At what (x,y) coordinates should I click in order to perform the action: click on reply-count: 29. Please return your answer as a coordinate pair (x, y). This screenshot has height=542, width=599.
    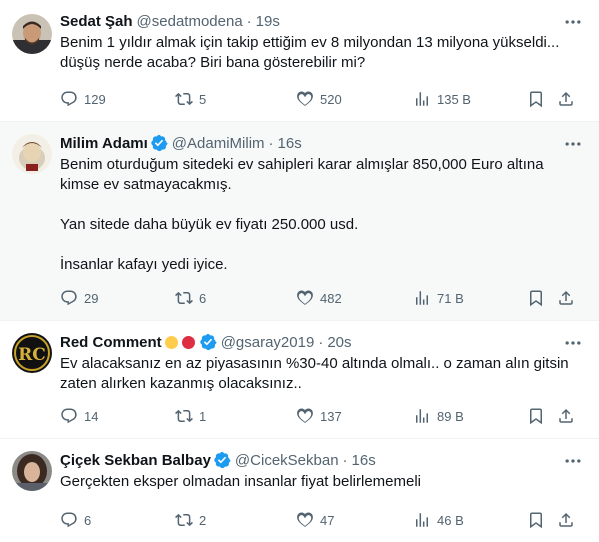
    Looking at the image, I should click on (91, 298).